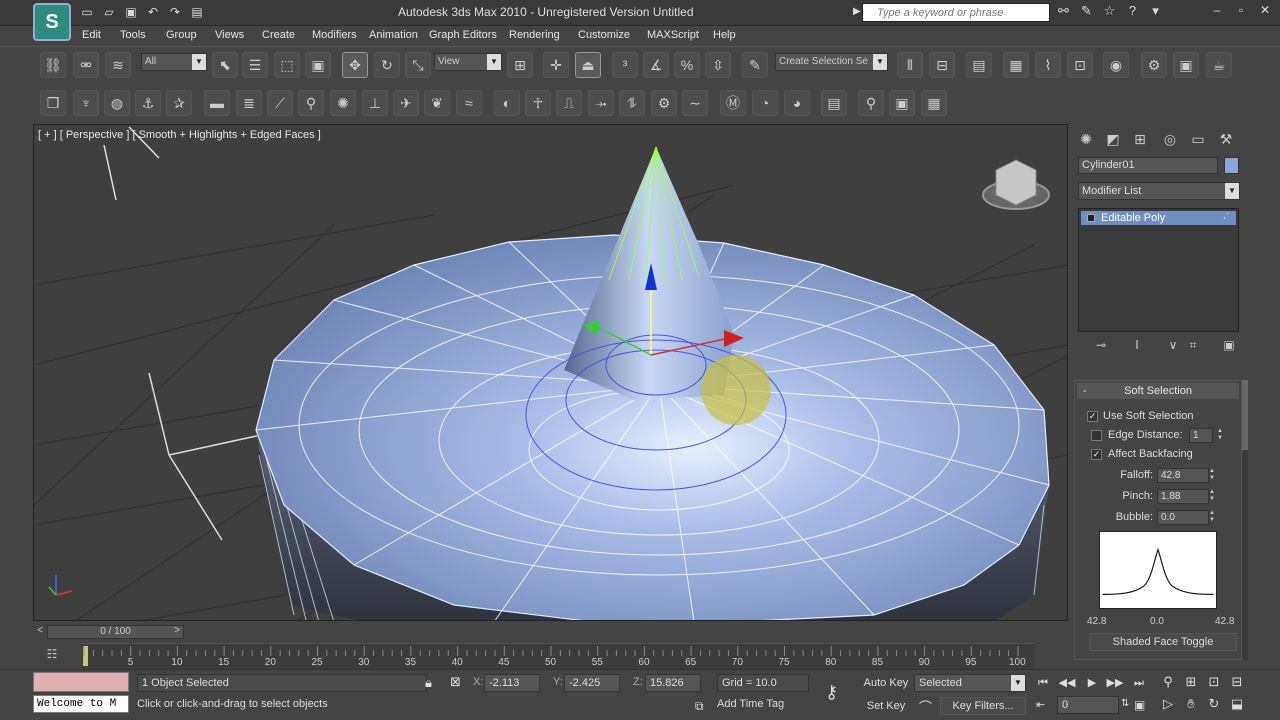 The height and width of the screenshot is (720, 1280). I want to click on point-path-icon: ∼, so click(695, 103).